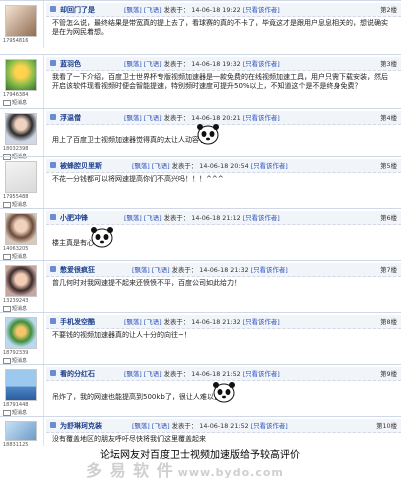  Describe the element at coordinates (388, 270) in the screenshot. I see `floor-number: 第7楼` at that location.